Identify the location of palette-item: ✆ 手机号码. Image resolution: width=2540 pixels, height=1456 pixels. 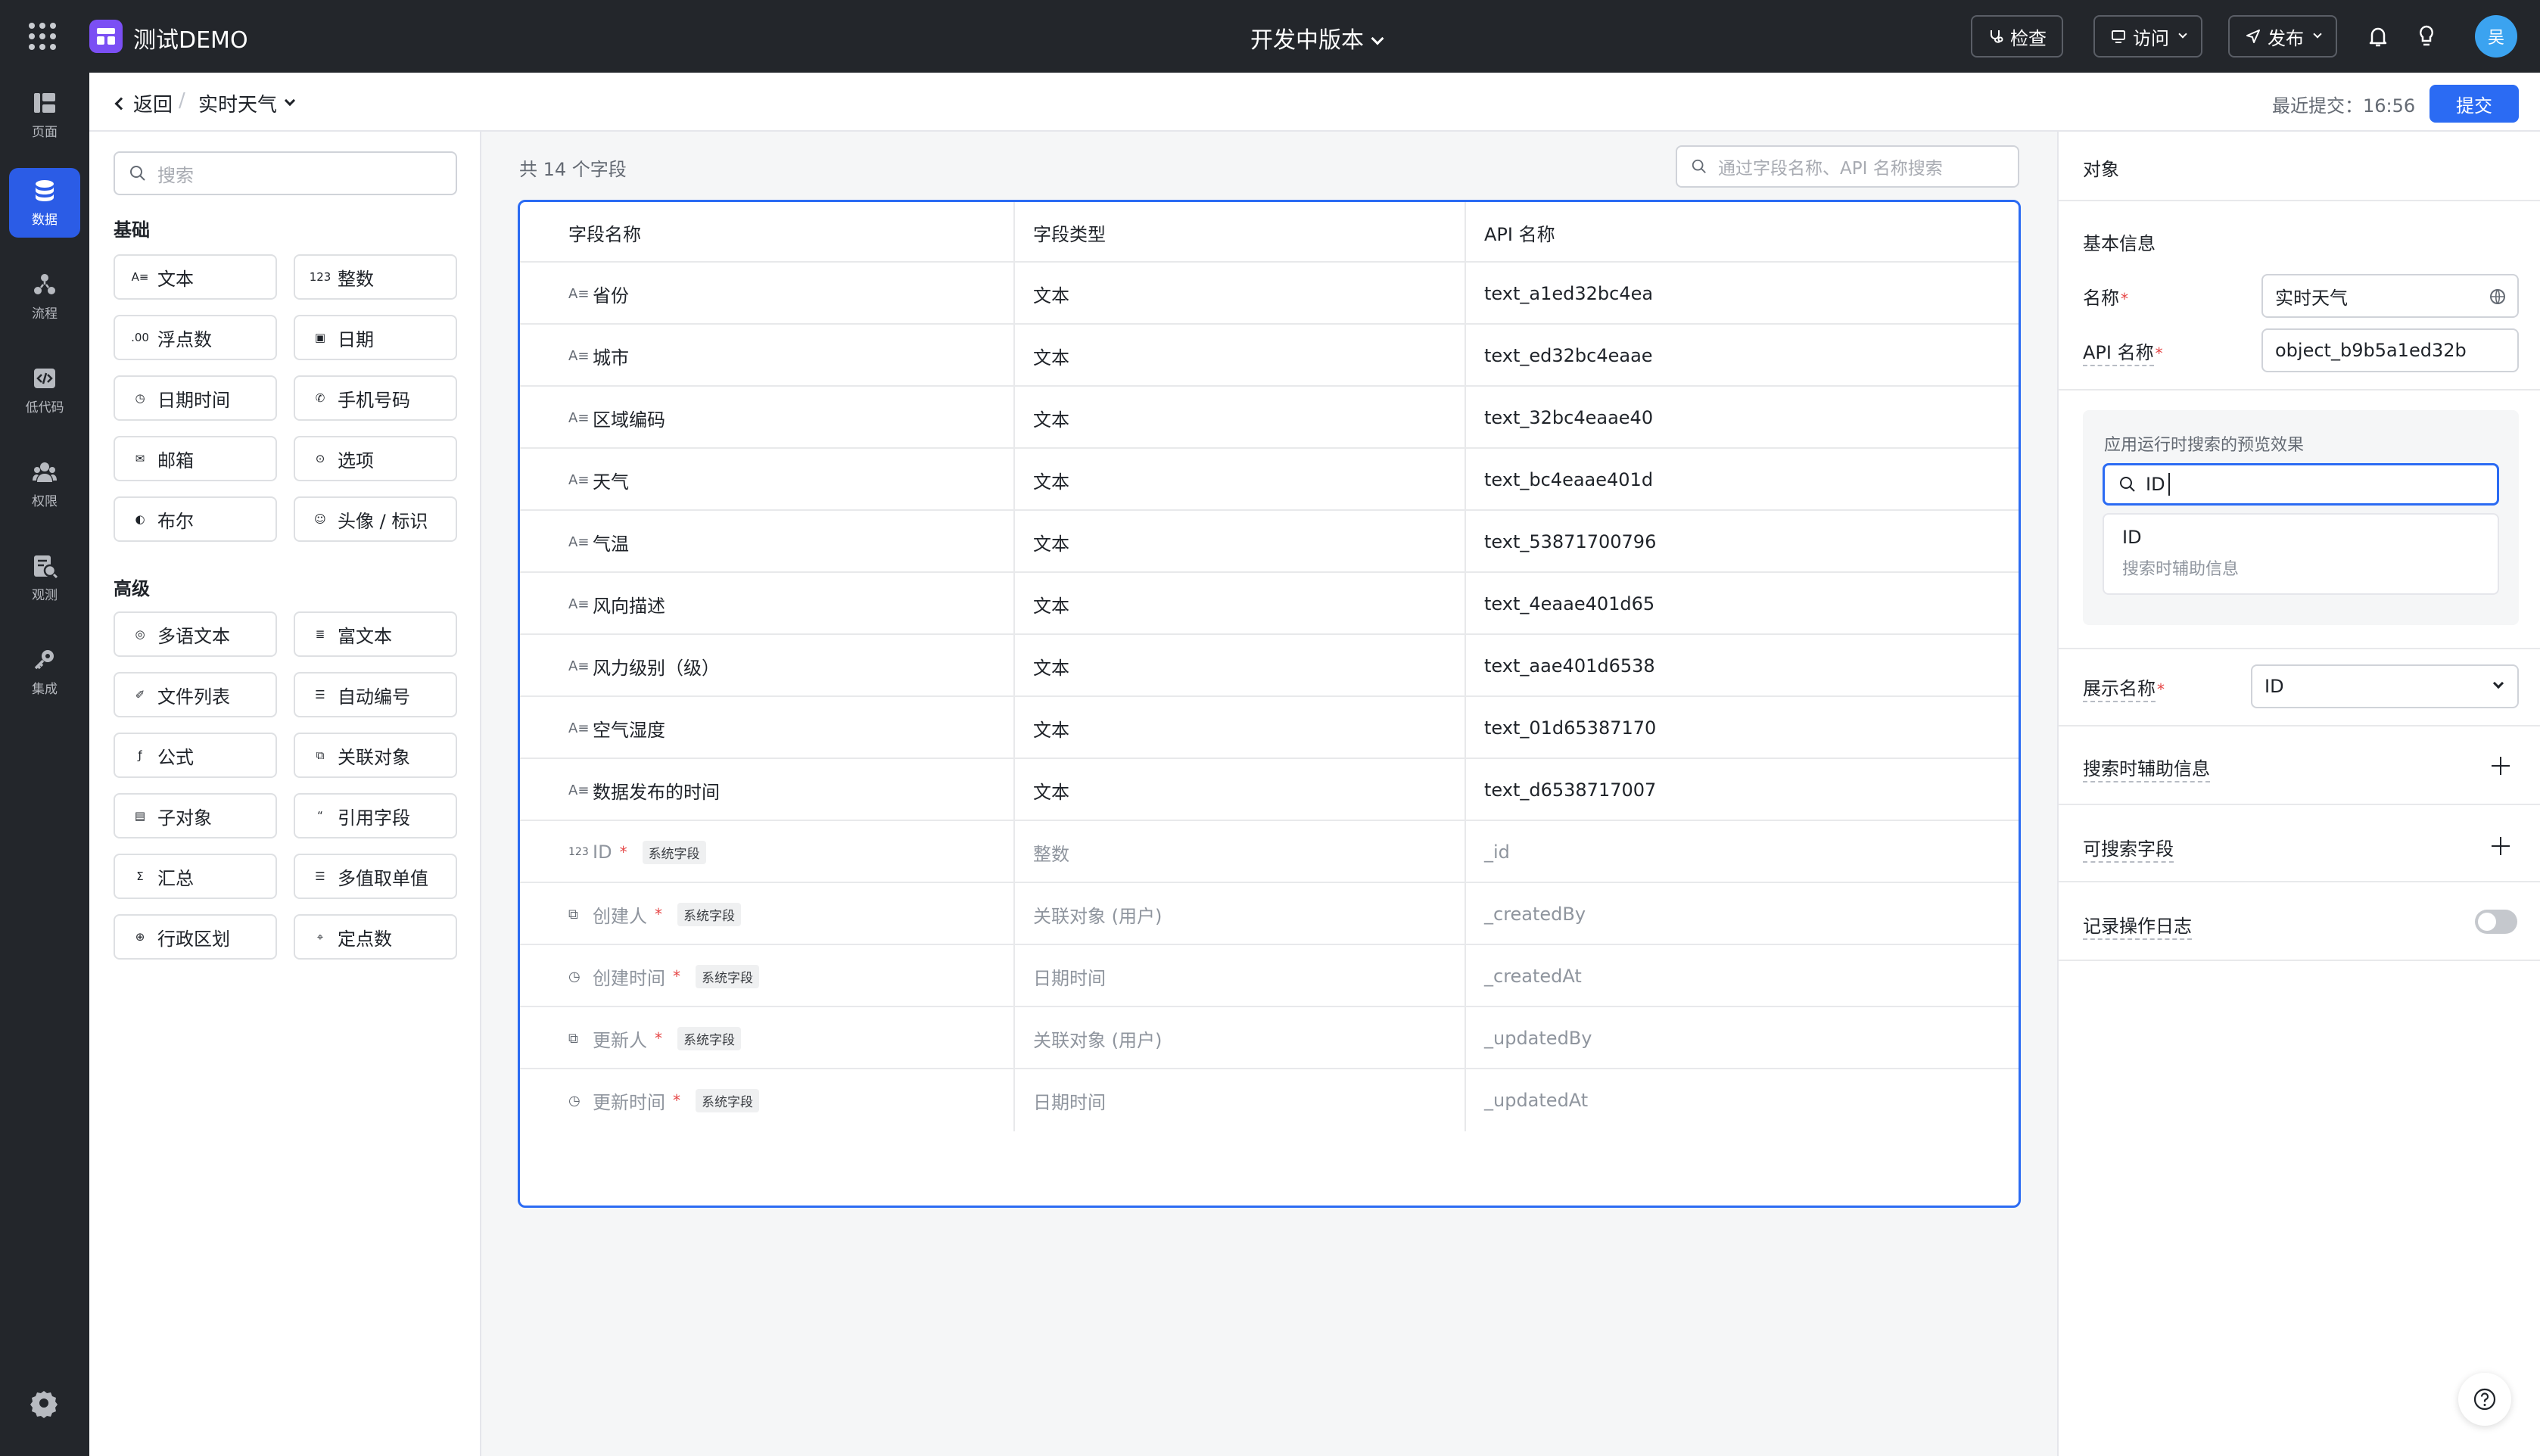
(375, 398).